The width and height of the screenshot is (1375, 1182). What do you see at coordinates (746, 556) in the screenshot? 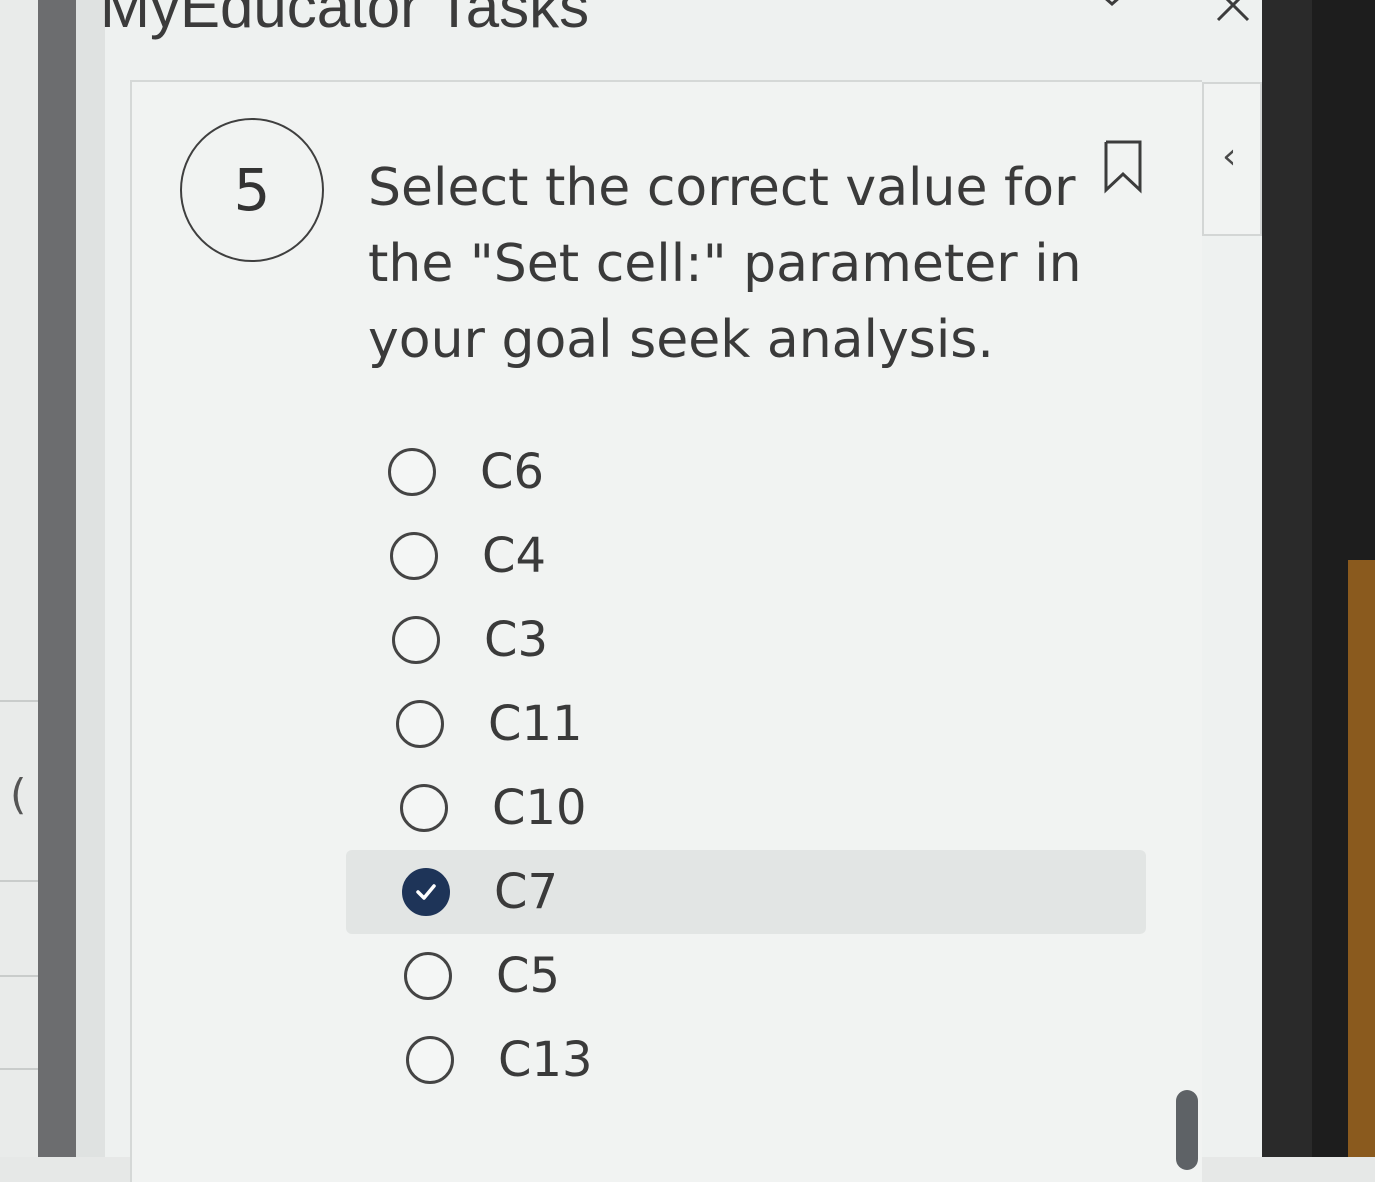
I see `answer-option: C4` at bounding box center [746, 556].